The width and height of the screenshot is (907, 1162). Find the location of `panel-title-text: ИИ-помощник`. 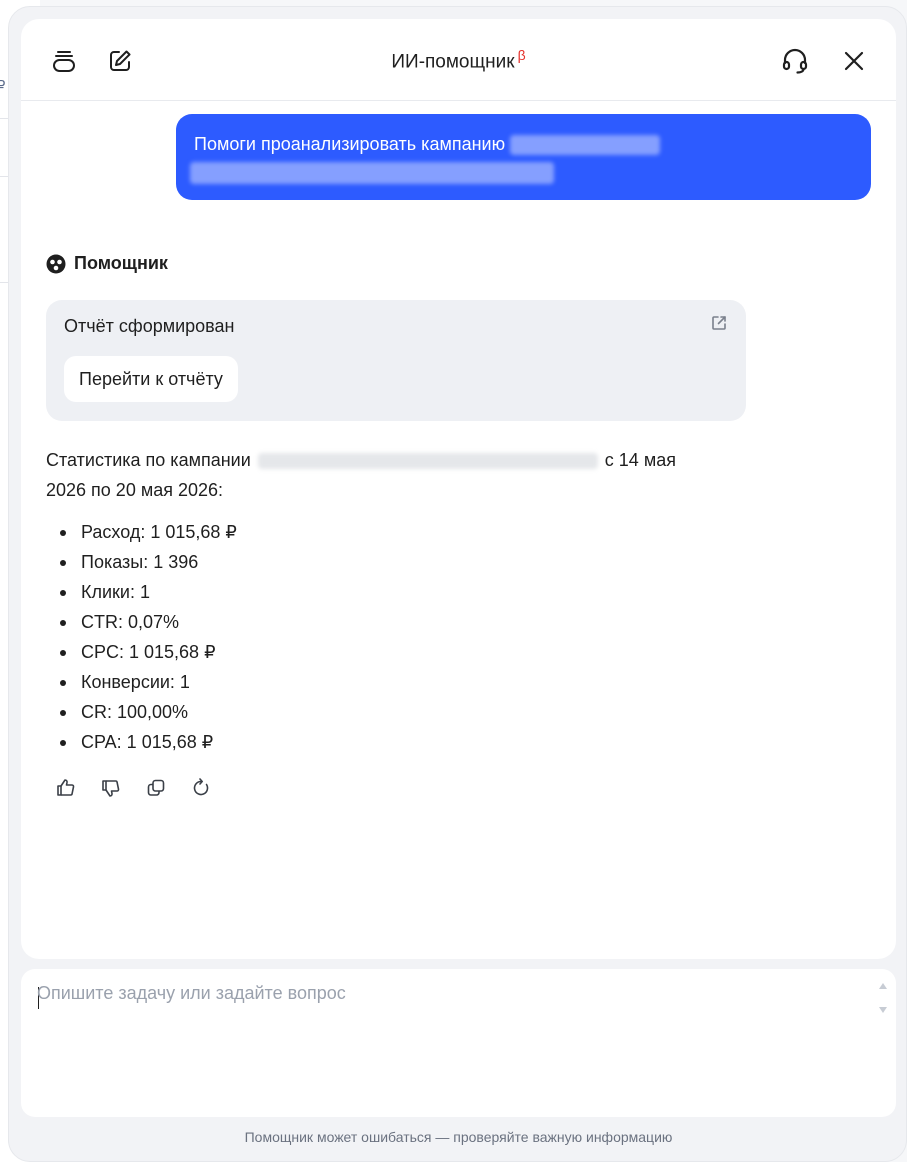

panel-title-text: ИИ-помощник is located at coordinates (453, 62).